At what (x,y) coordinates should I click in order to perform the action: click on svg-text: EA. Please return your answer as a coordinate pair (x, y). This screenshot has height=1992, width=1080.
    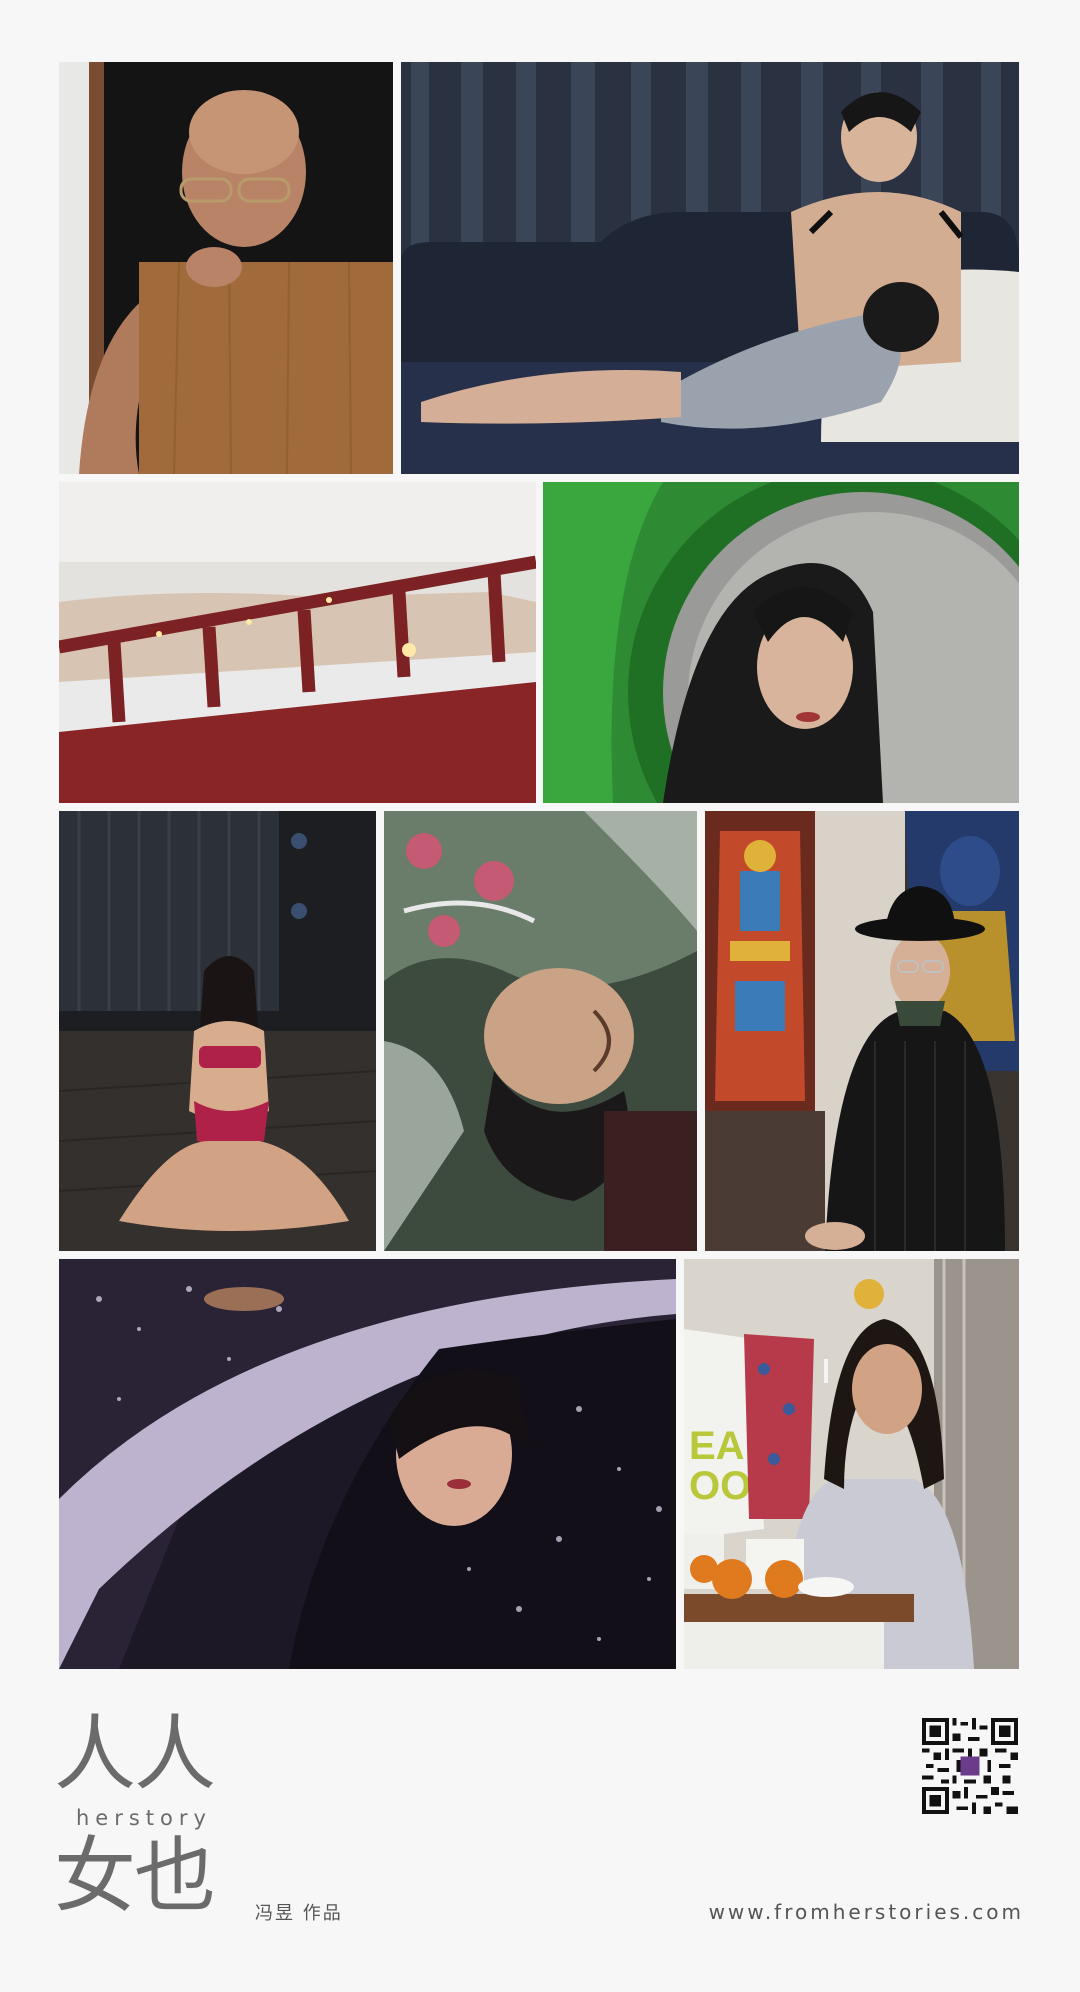
    Looking at the image, I should click on (717, 1446).